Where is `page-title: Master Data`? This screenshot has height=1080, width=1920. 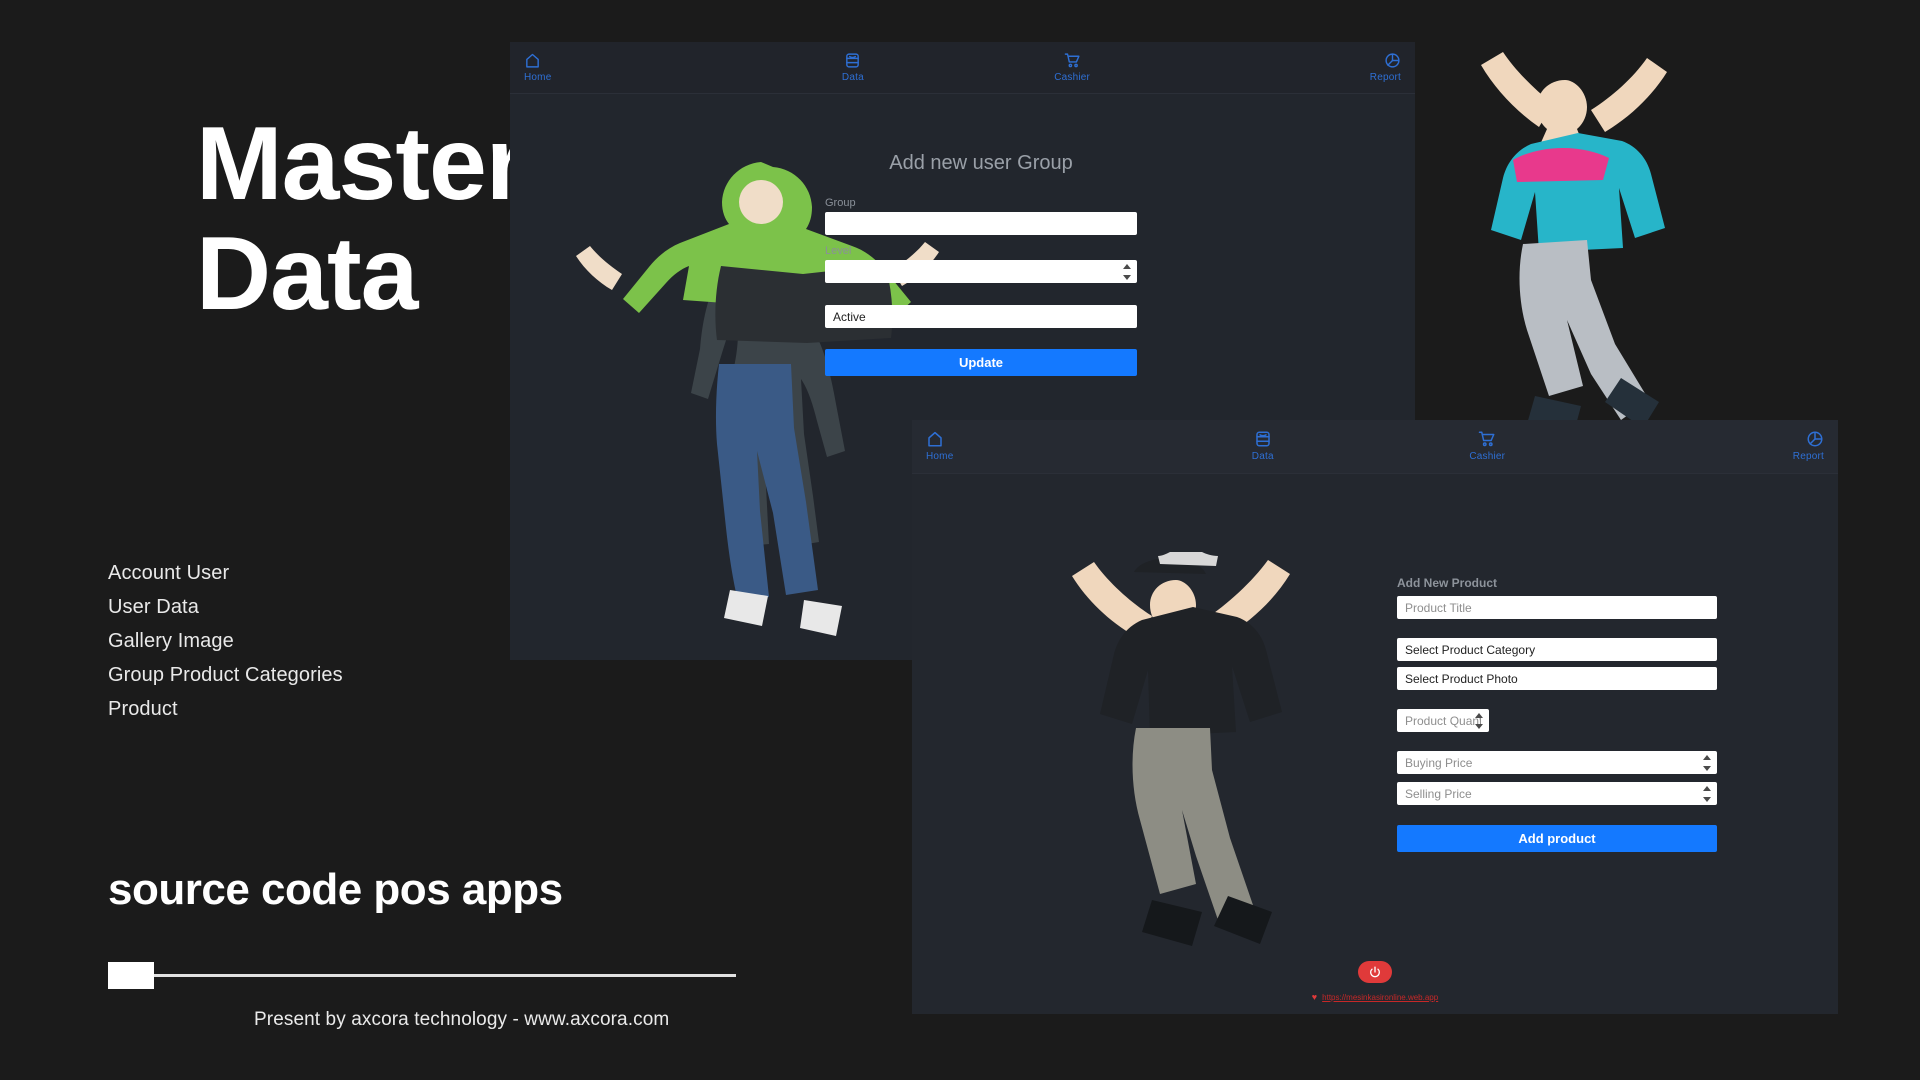
page-title: Master Data is located at coordinates (361, 222).